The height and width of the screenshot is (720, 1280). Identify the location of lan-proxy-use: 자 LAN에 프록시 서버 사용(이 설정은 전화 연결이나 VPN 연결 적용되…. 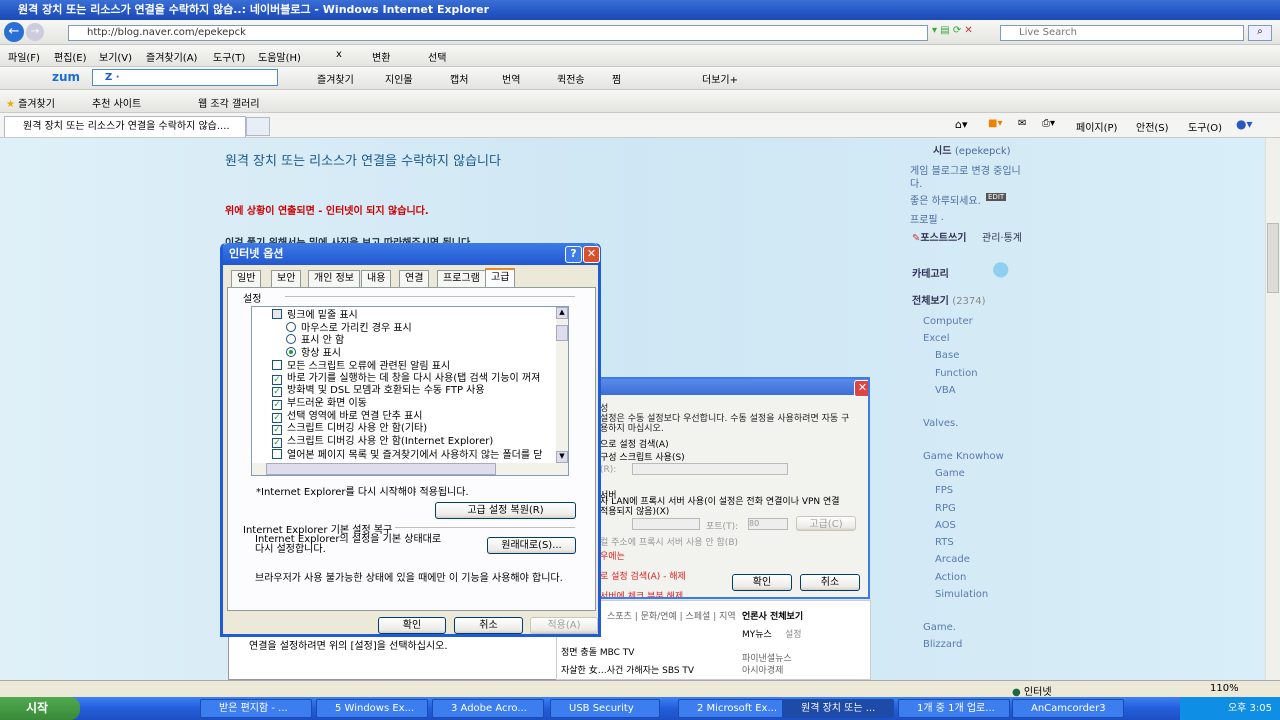
(720, 507).